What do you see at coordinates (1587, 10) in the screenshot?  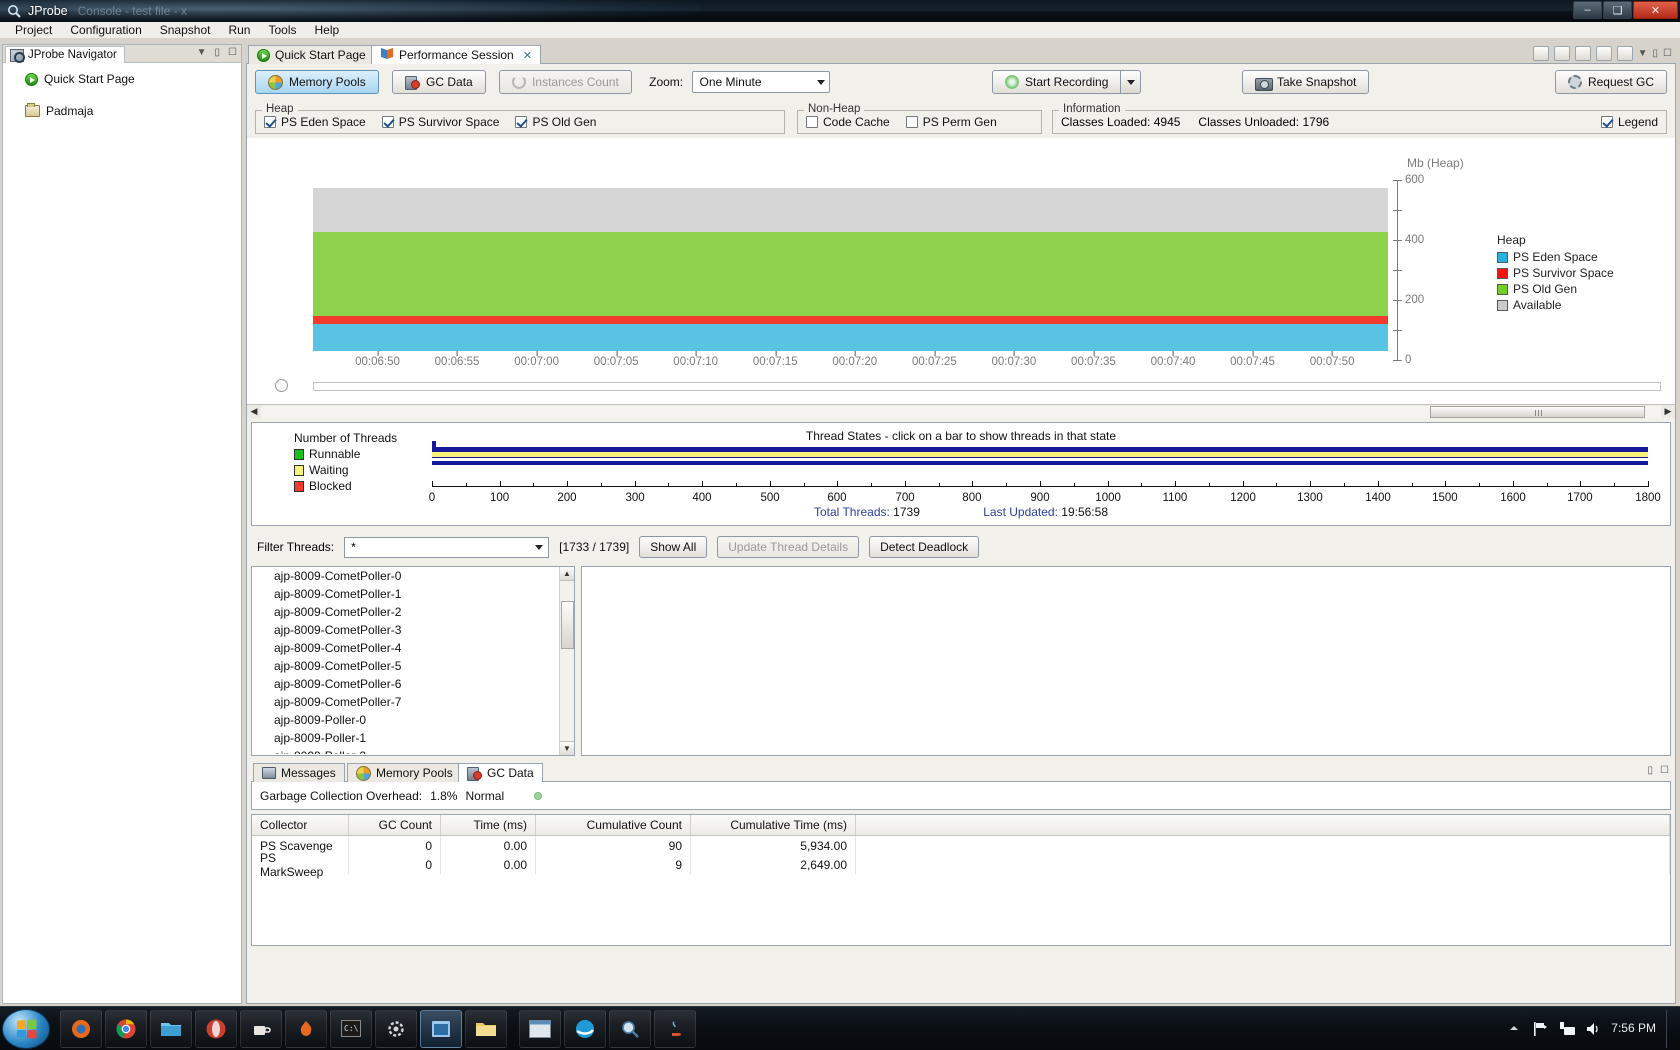 I see `minimize-button: –` at bounding box center [1587, 10].